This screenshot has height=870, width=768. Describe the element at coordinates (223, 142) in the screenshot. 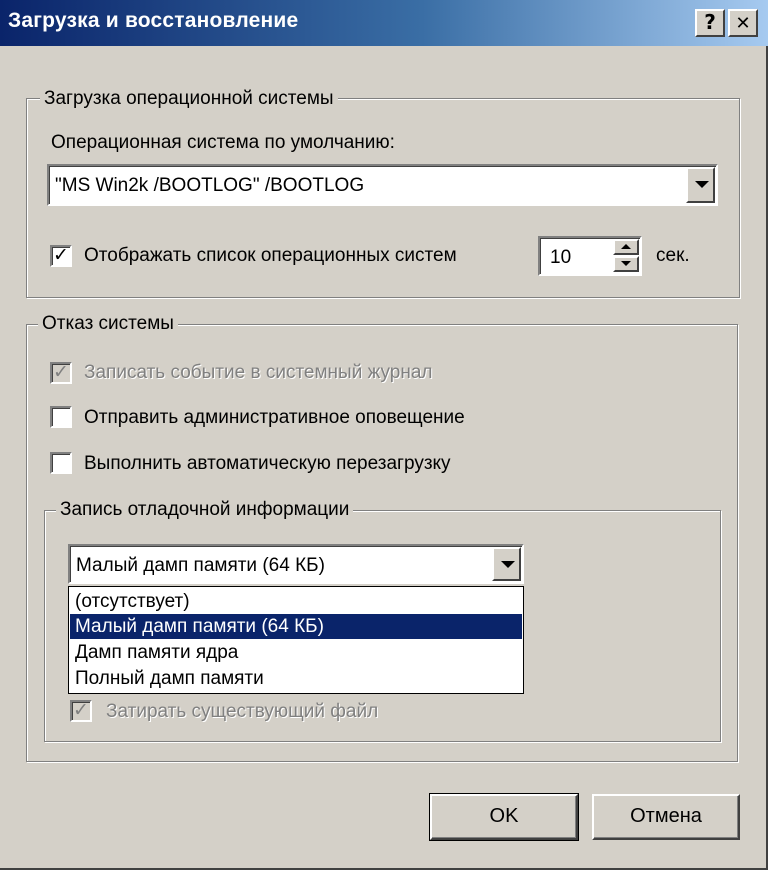

I see `default-os-label: Операционная система по умолчанию:` at that location.